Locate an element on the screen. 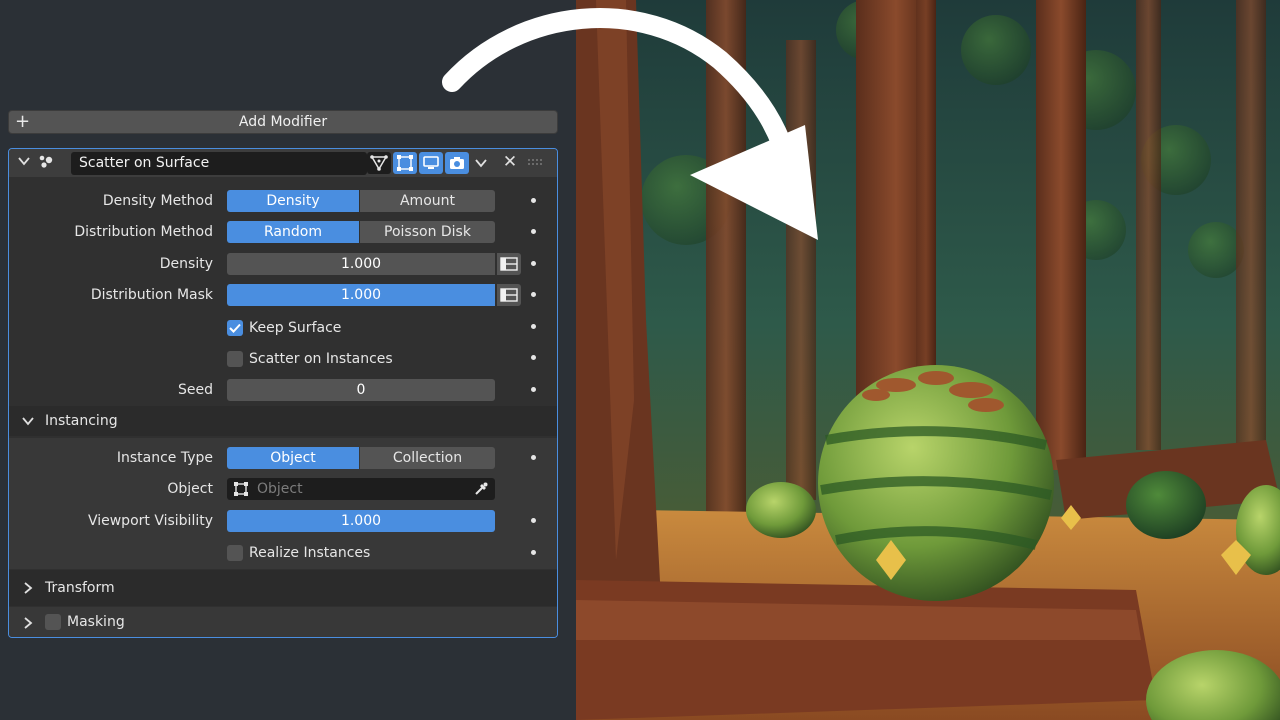 This screenshot has width=1280, height=720. seed-field: 0 is located at coordinates (361, 390).